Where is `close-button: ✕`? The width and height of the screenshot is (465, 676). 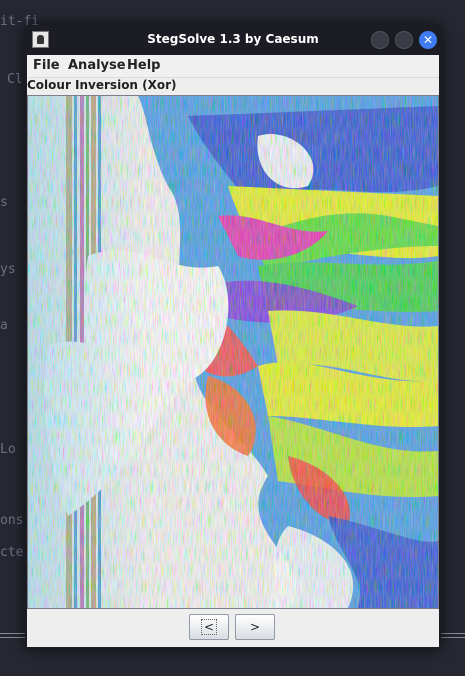 close-button: ✕ is located at coordinates (428, 40).